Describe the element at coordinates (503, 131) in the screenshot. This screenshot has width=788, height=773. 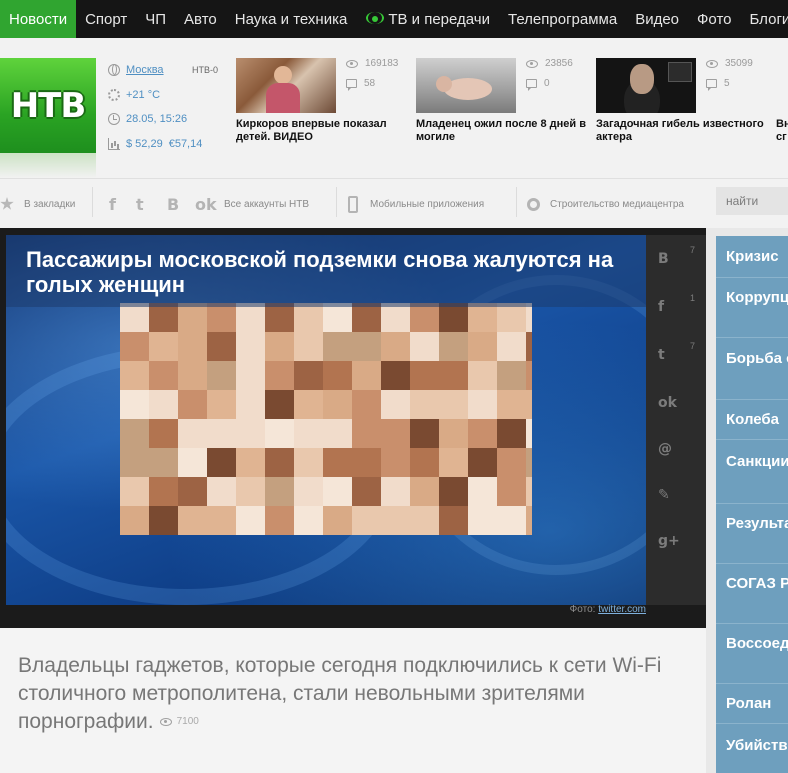
I see `news-title: Младенец ожил после 8 дней в могиле` at that location.